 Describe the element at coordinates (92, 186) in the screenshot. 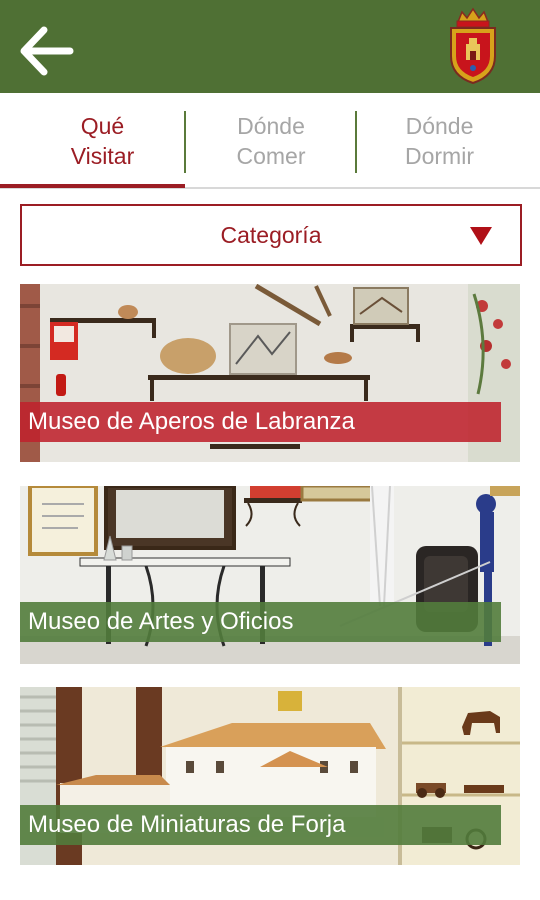

I see `active-tab-indicator` at that location.